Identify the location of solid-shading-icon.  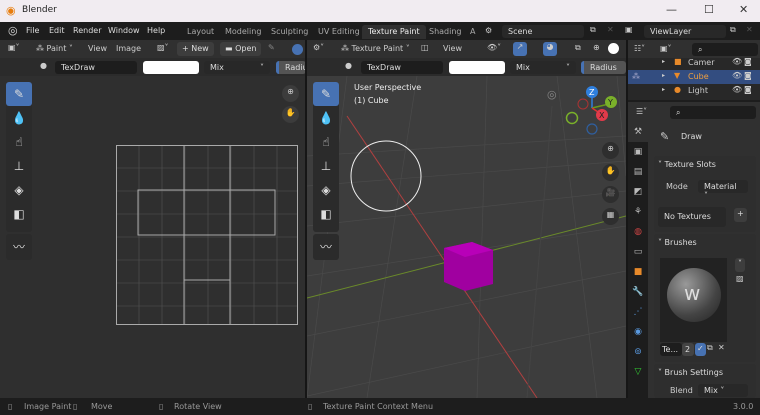
(613, 48).